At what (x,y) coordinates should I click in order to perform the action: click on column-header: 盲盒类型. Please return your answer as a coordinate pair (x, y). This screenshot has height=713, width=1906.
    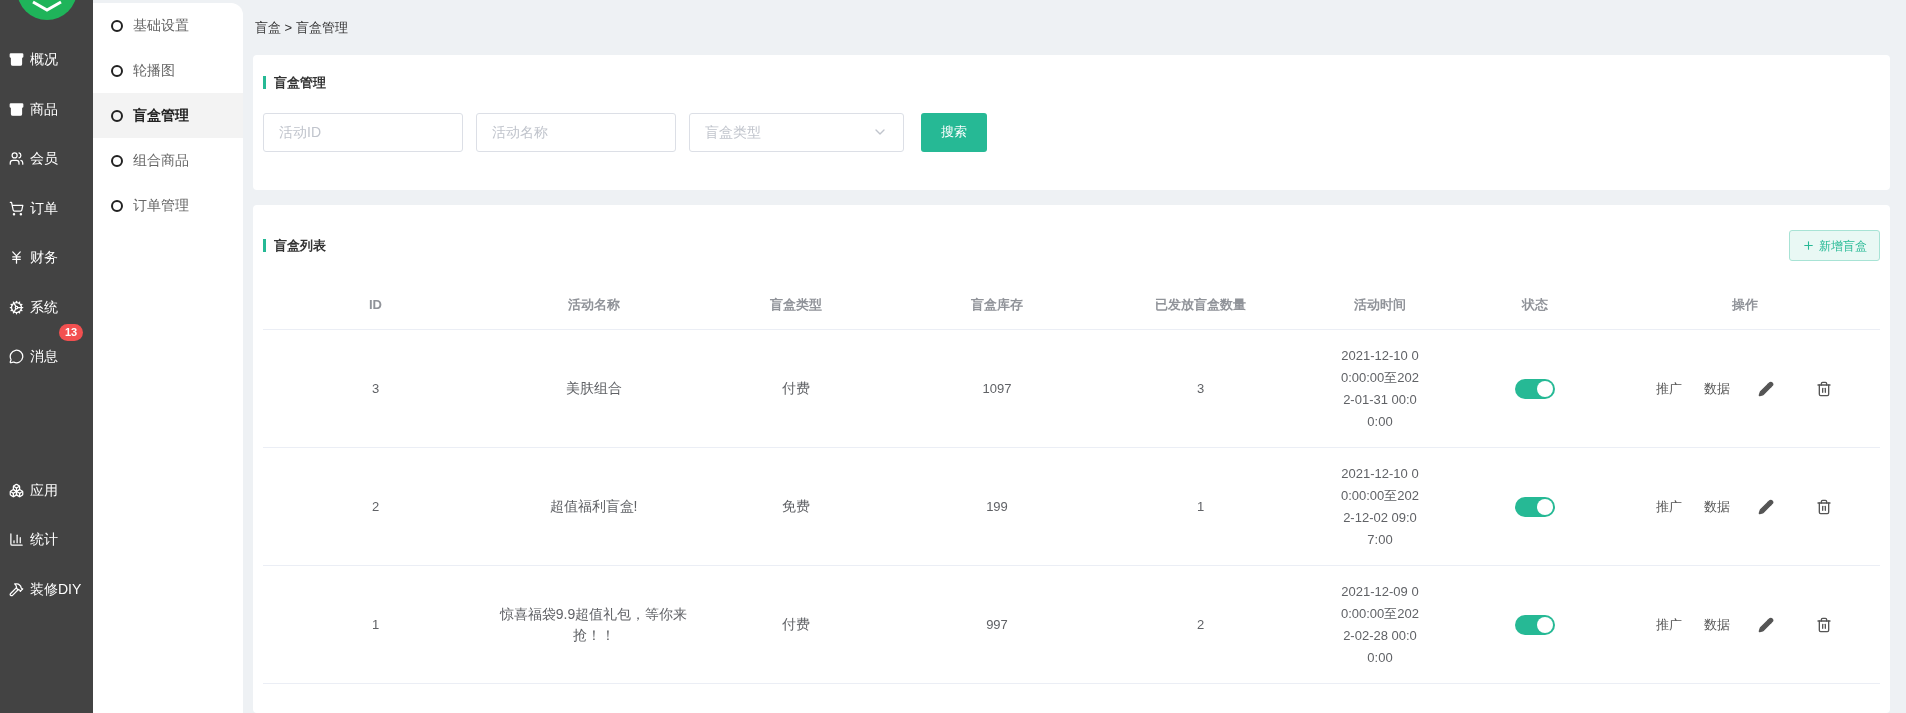
    Looking at the image, I should click on (796, 304).